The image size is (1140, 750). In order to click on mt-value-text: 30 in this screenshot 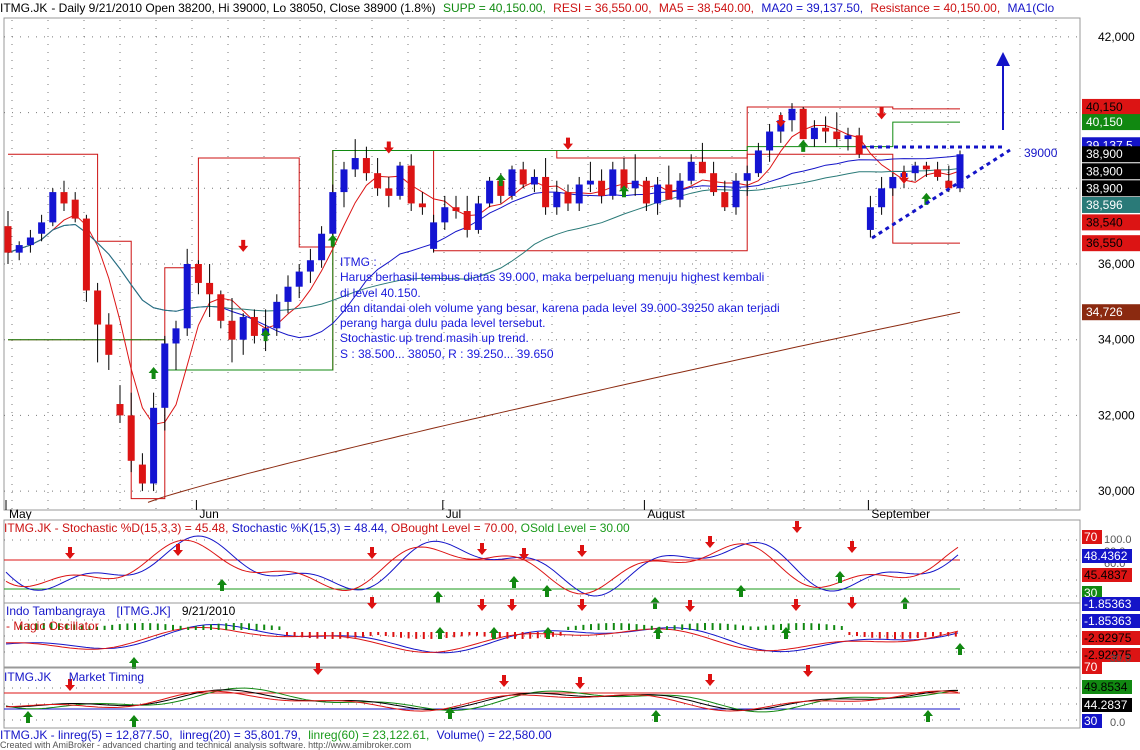, I will do `click(1091, 721)`.